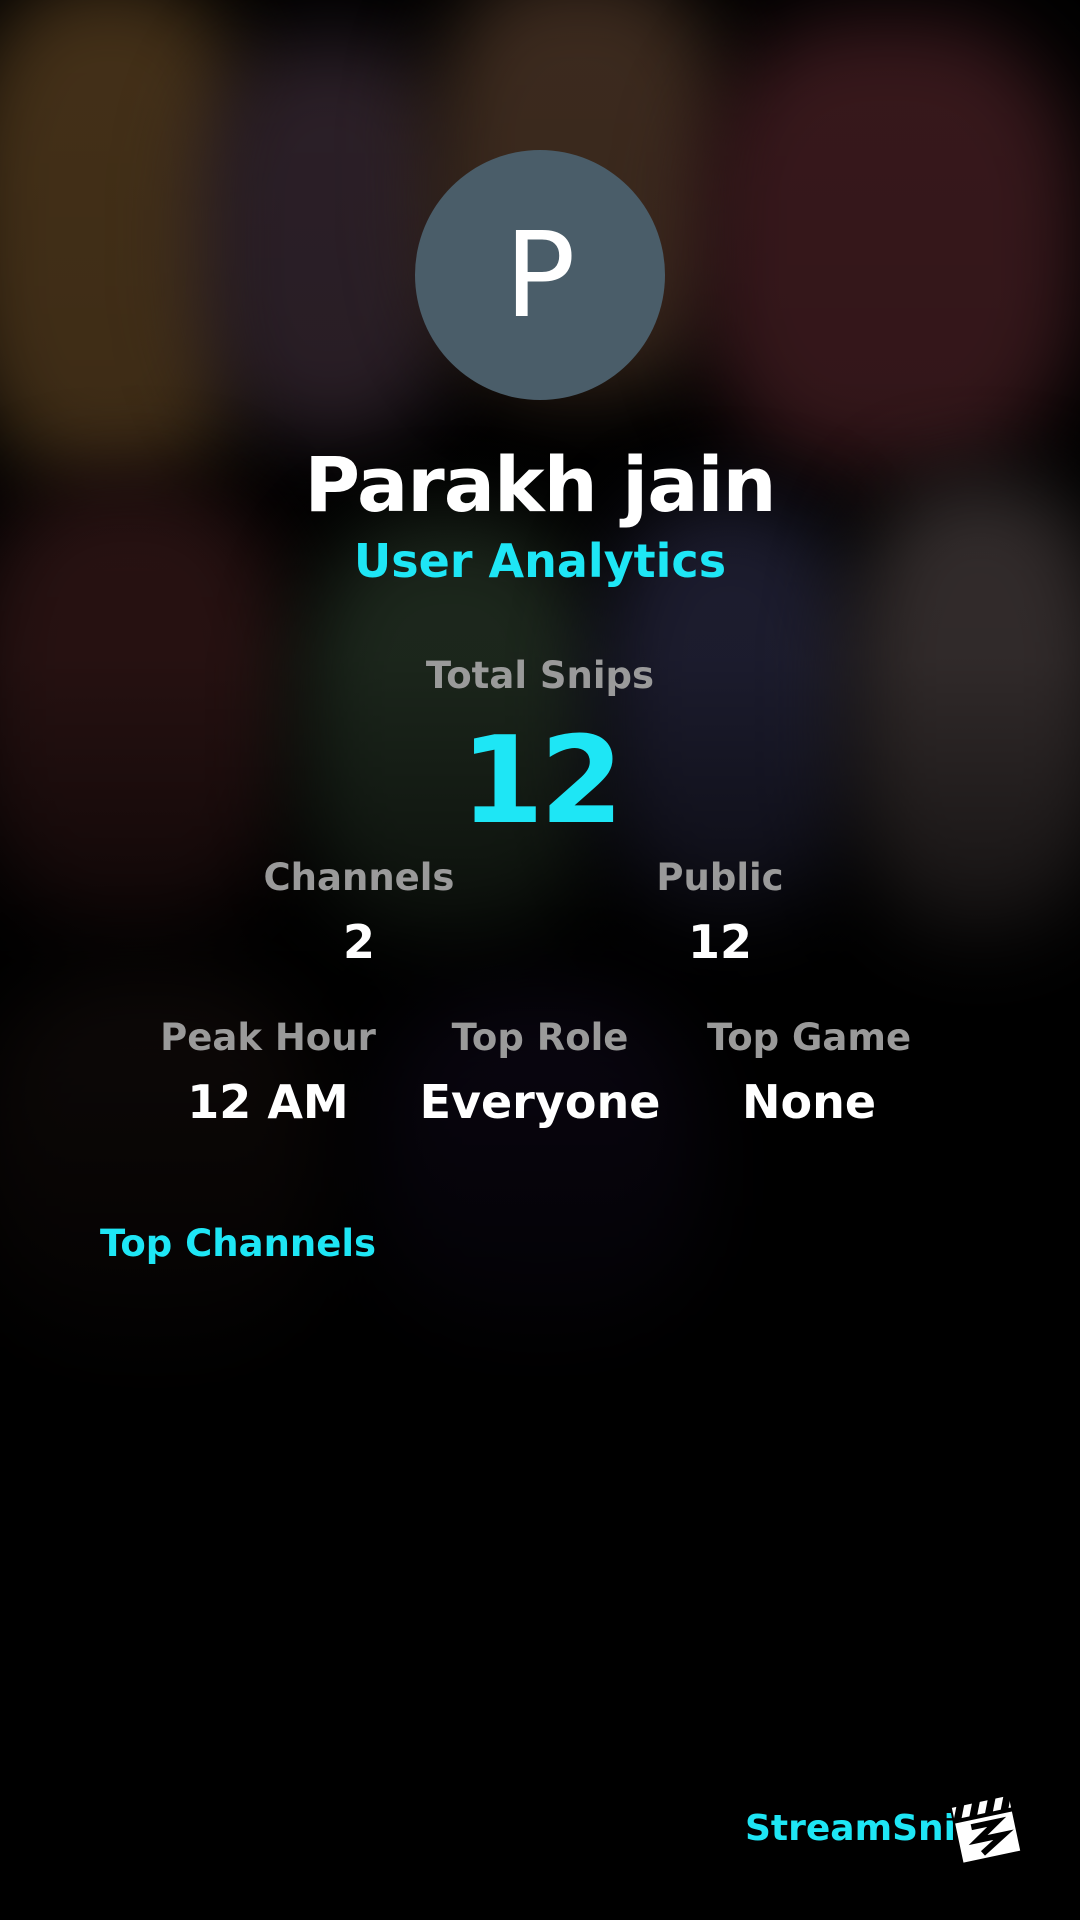  I want to click on stat-public: Public 12, so click(720, 912).